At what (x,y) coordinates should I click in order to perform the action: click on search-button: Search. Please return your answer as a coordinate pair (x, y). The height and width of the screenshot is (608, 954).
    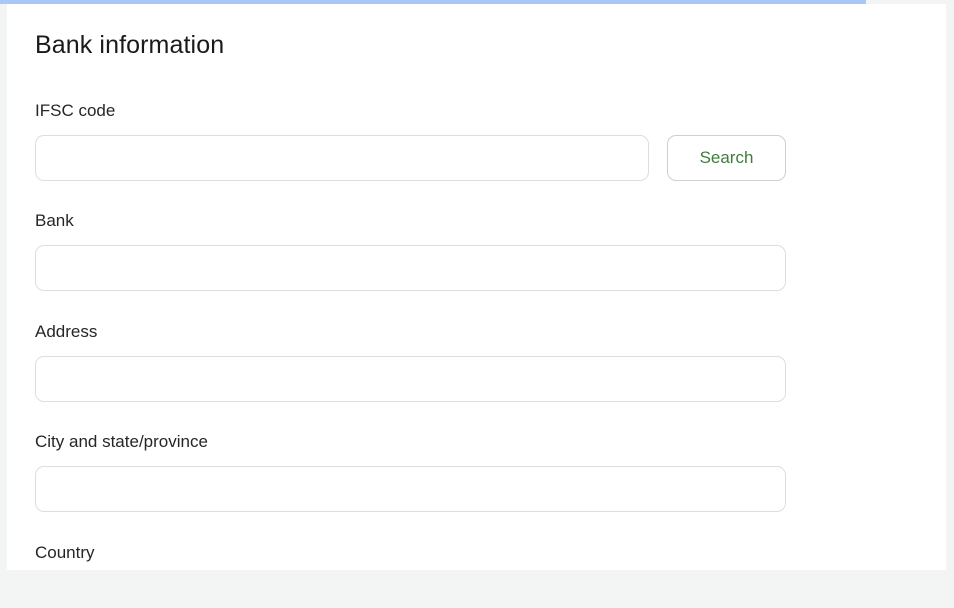
    Looking at the image, I should click on (726, 158).